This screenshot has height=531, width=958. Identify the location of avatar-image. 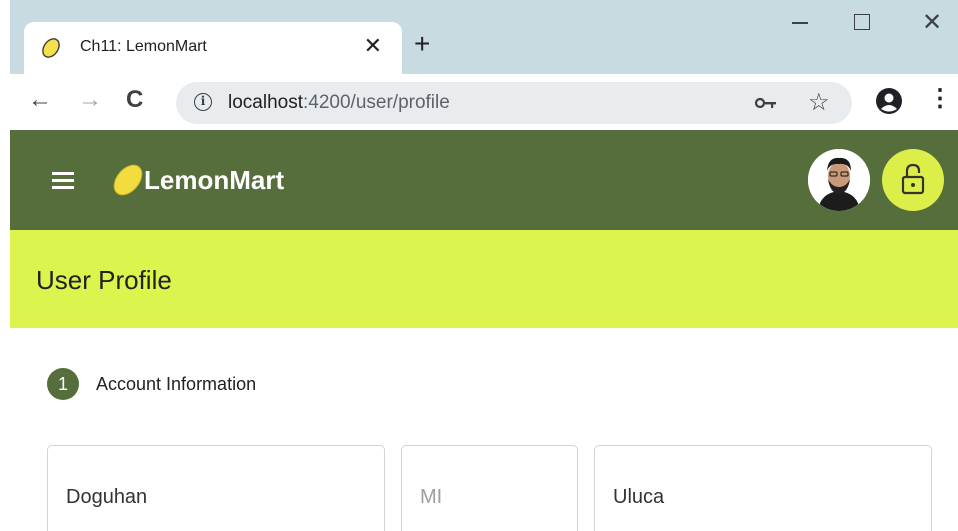
(839, 180).